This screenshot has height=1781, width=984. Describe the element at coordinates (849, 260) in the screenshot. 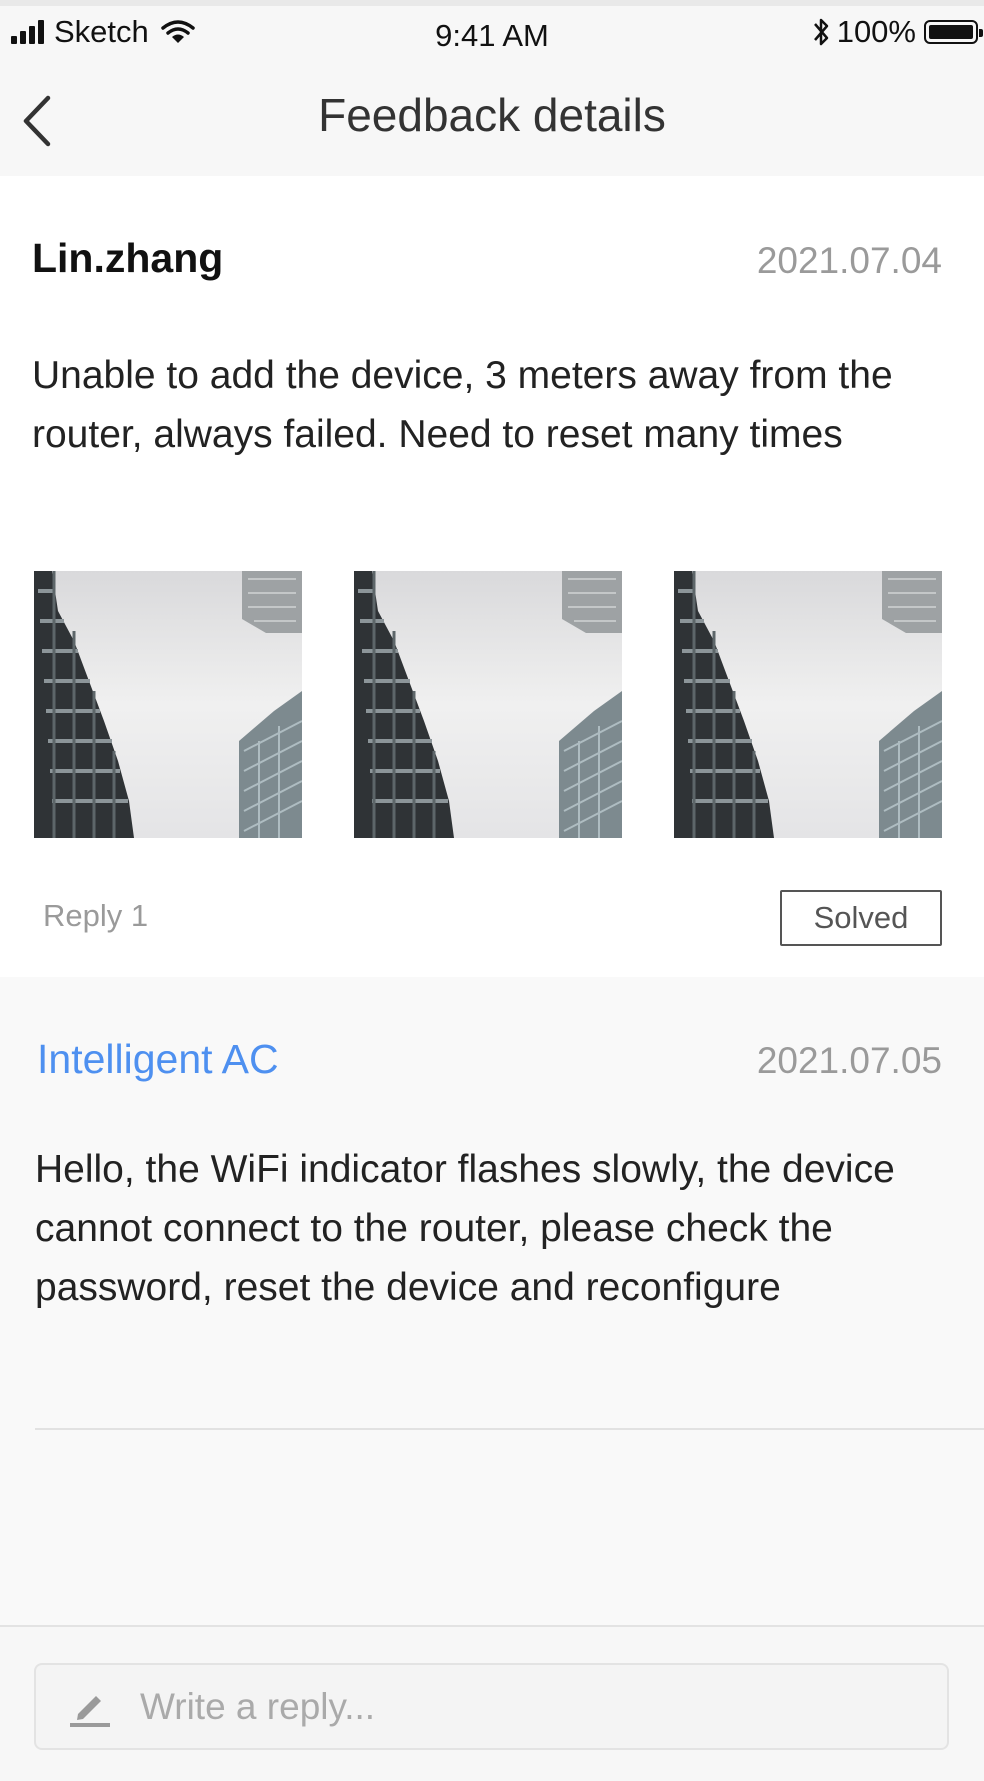

I see `feedback-date: 2021.07.04` at that location.